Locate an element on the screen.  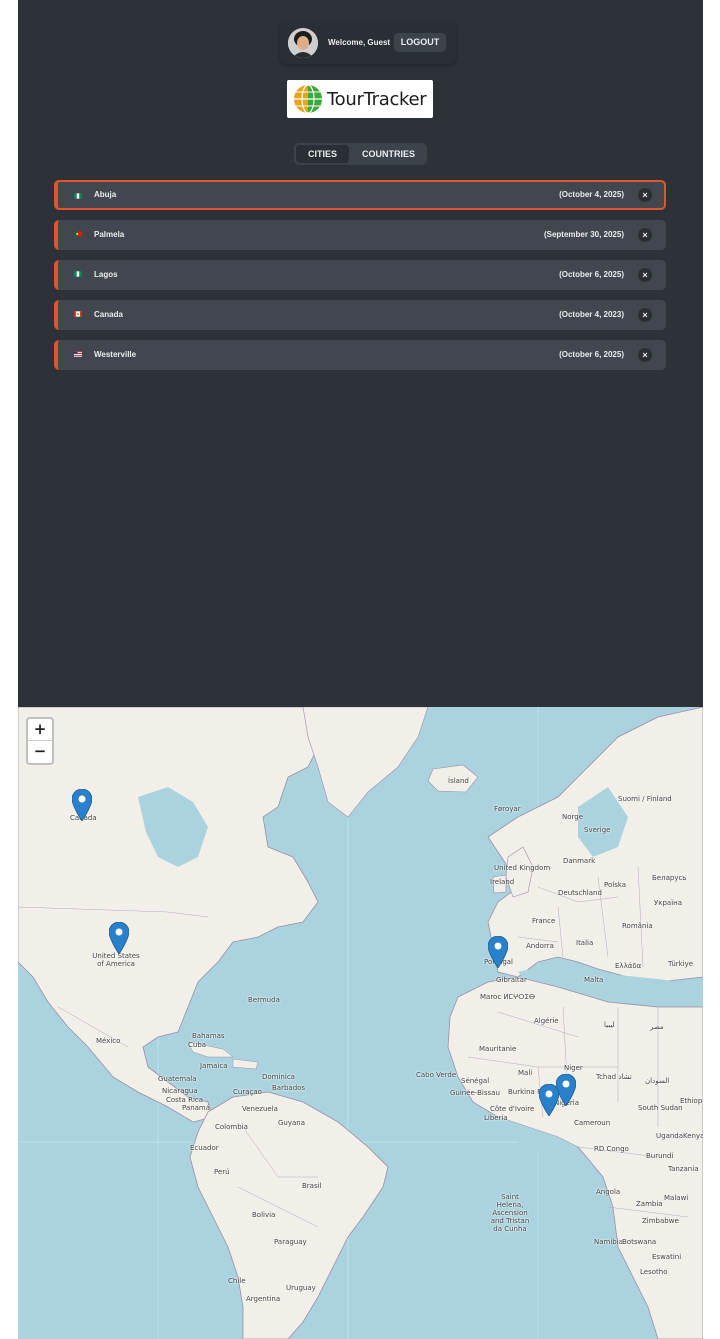
canada-flag-icon is located at coordinates (78, 314).